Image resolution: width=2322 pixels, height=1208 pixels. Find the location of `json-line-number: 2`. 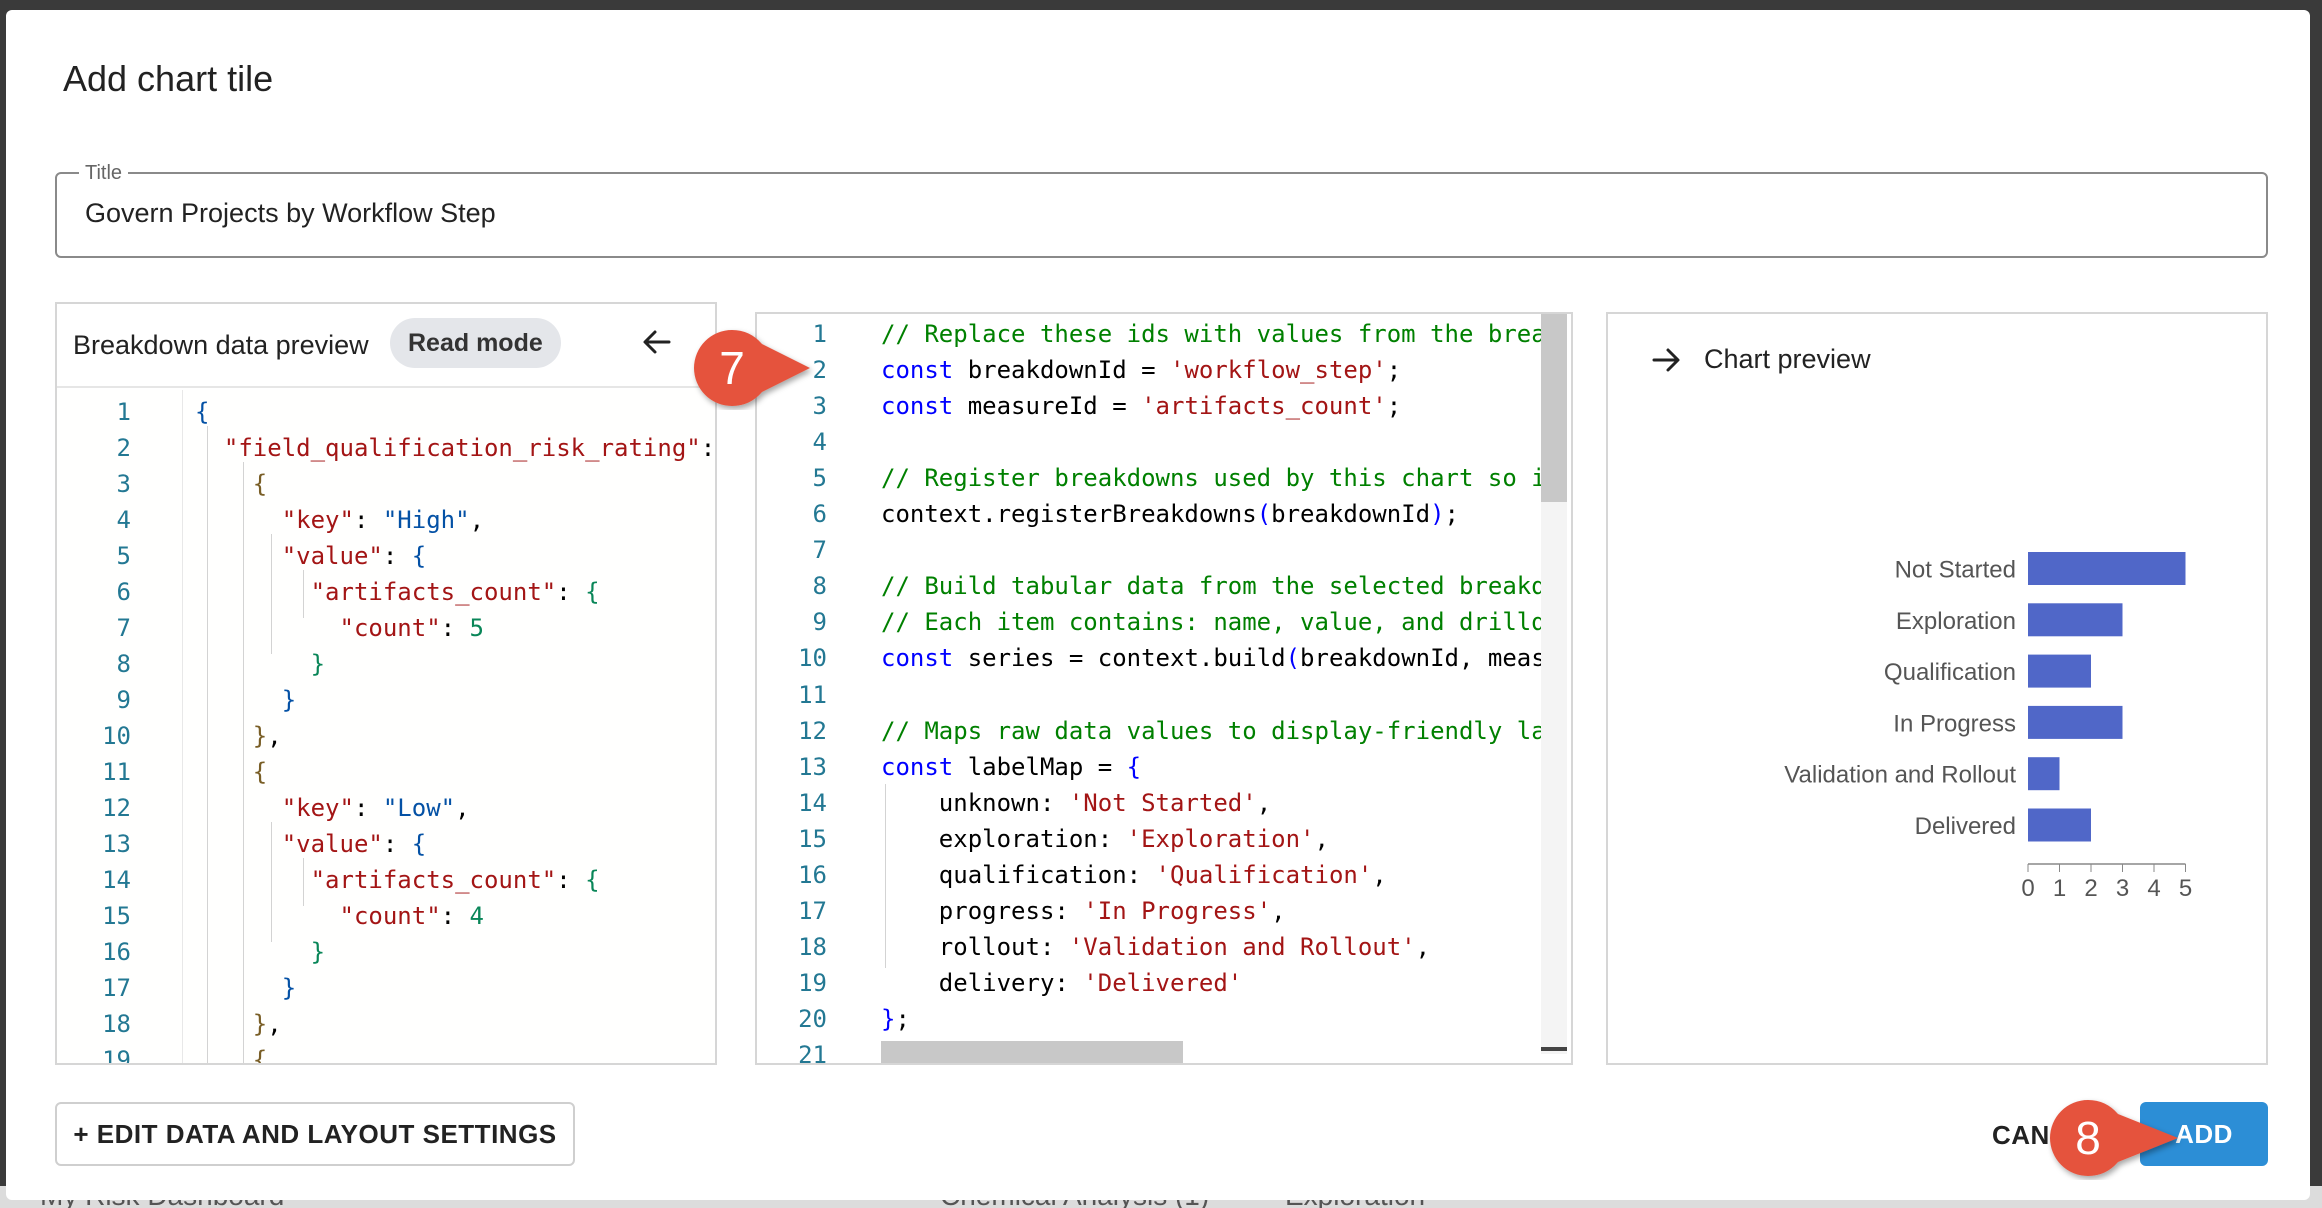

json-line-number: 2 is located at coordinates (123, 448).